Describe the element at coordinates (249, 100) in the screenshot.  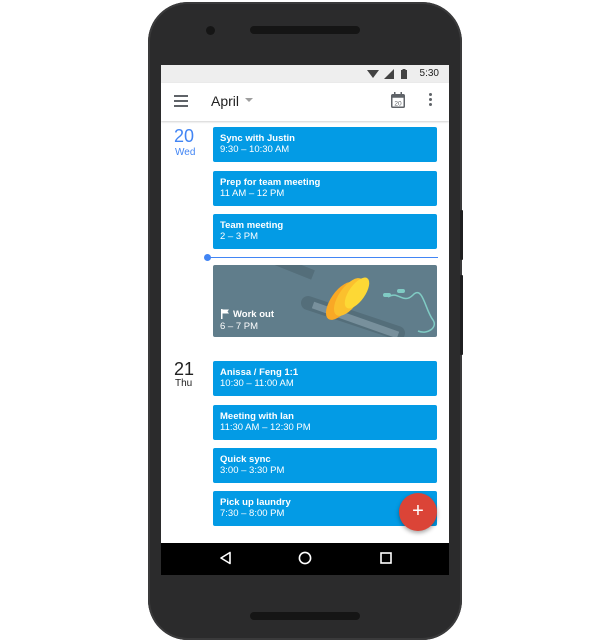
I see `chevron-down-icon` at that location.